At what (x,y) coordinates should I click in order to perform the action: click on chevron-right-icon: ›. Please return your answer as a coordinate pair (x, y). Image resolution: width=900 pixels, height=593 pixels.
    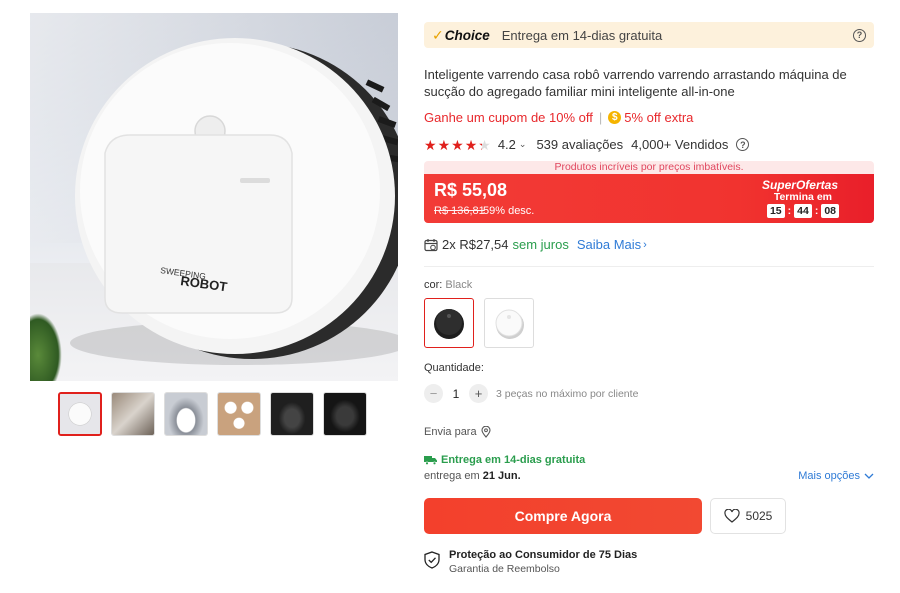
    Looking at the image, I should click on (645, 245).